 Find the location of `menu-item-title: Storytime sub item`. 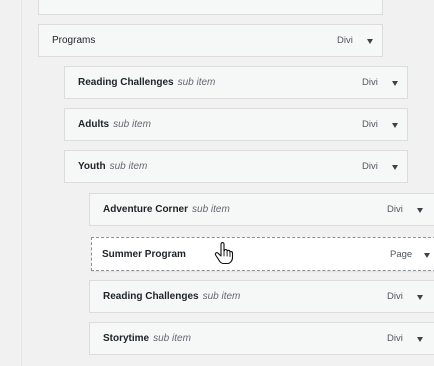

menu-item-title: Storytime sub item is located at coordinates (147, 338).